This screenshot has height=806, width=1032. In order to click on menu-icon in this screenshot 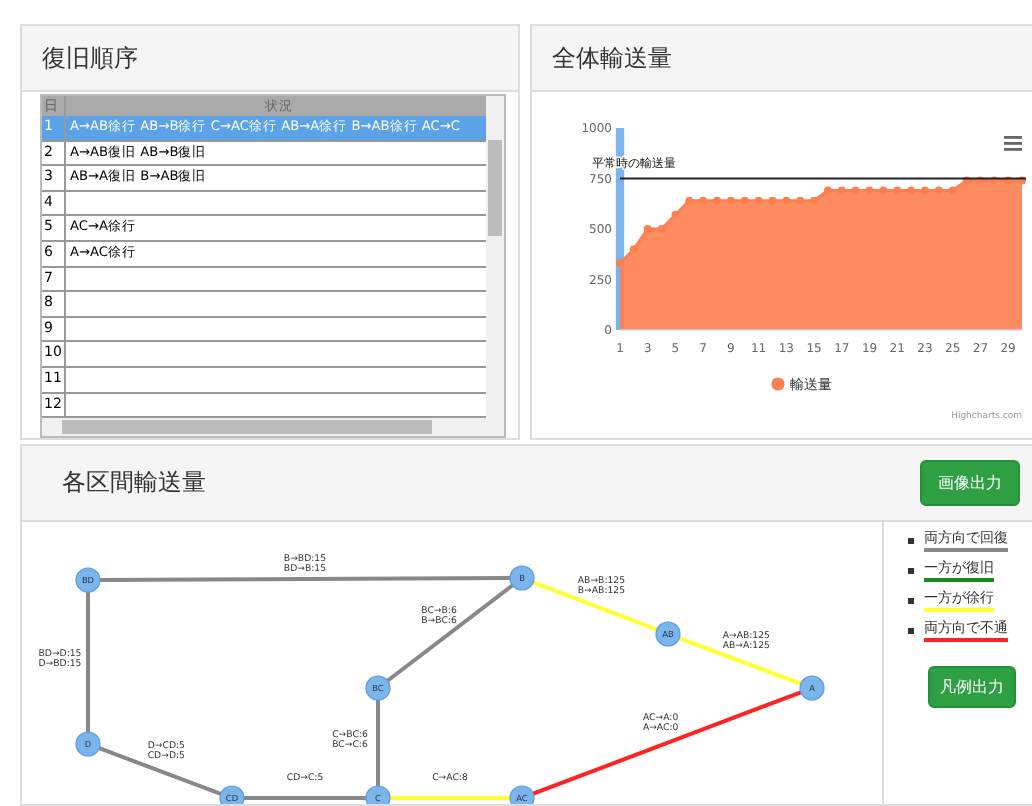, I will do `click(1013, 143)`.